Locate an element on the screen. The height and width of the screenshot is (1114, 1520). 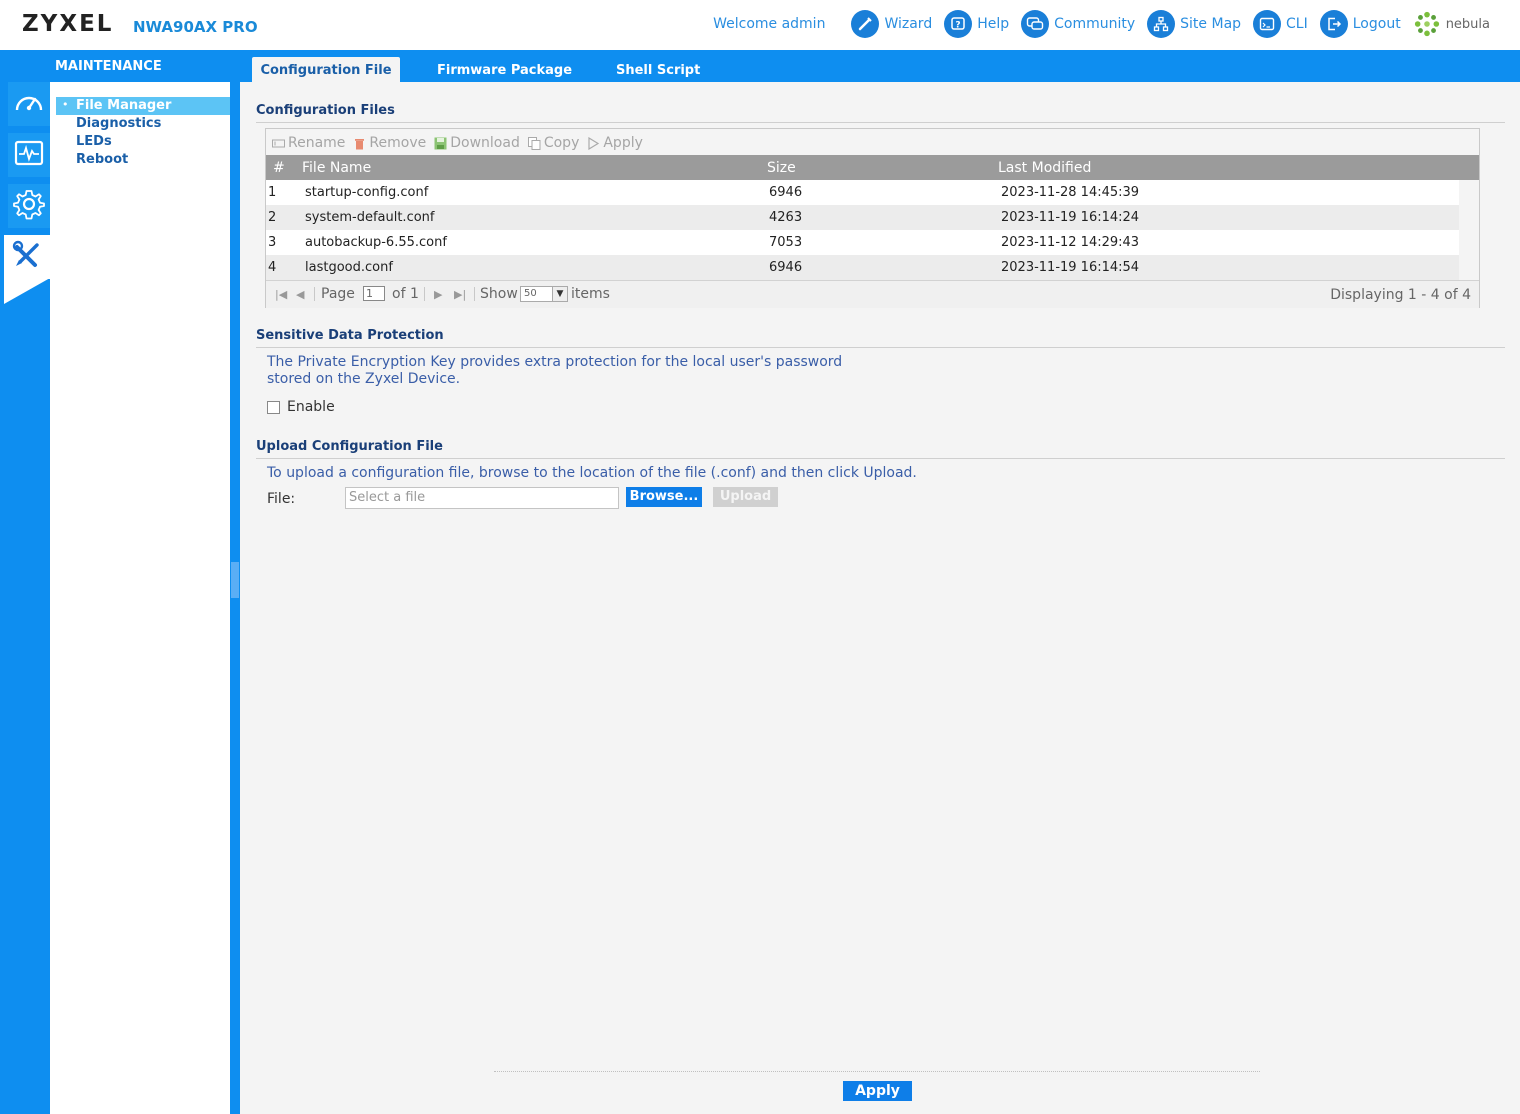
logout-label: Logout is located at coordinates (1376, 24).